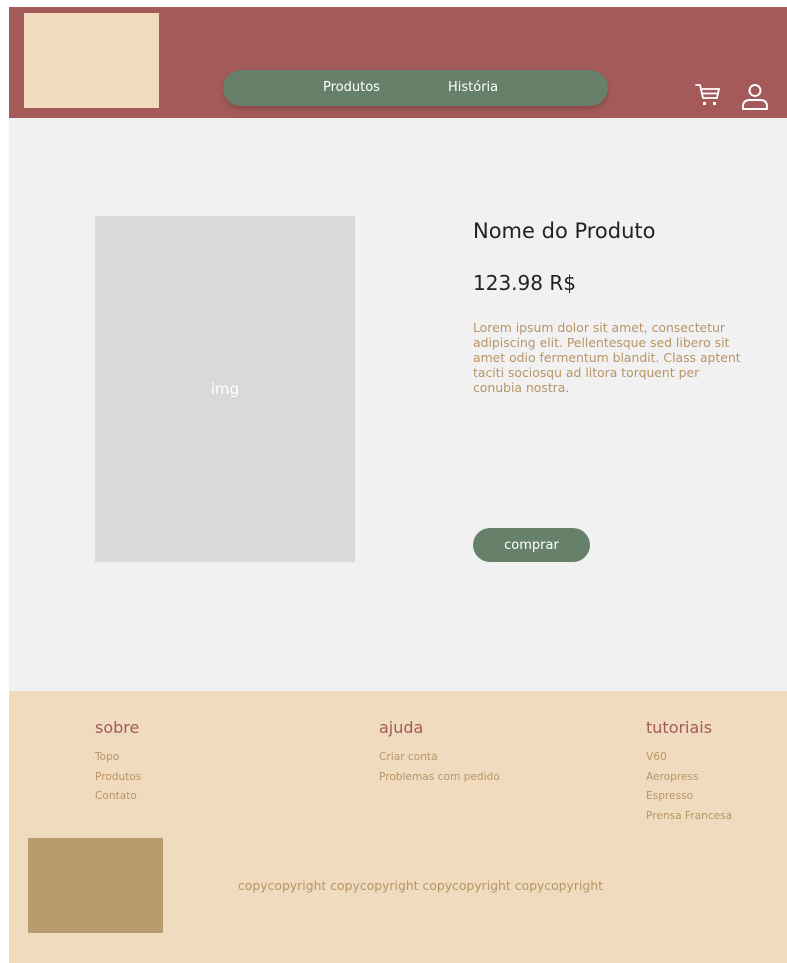 This screenshot has width=787, height=963. Describe the element at coordinates (95, 885) in the screenshot. I see `footer-logo` at that location.